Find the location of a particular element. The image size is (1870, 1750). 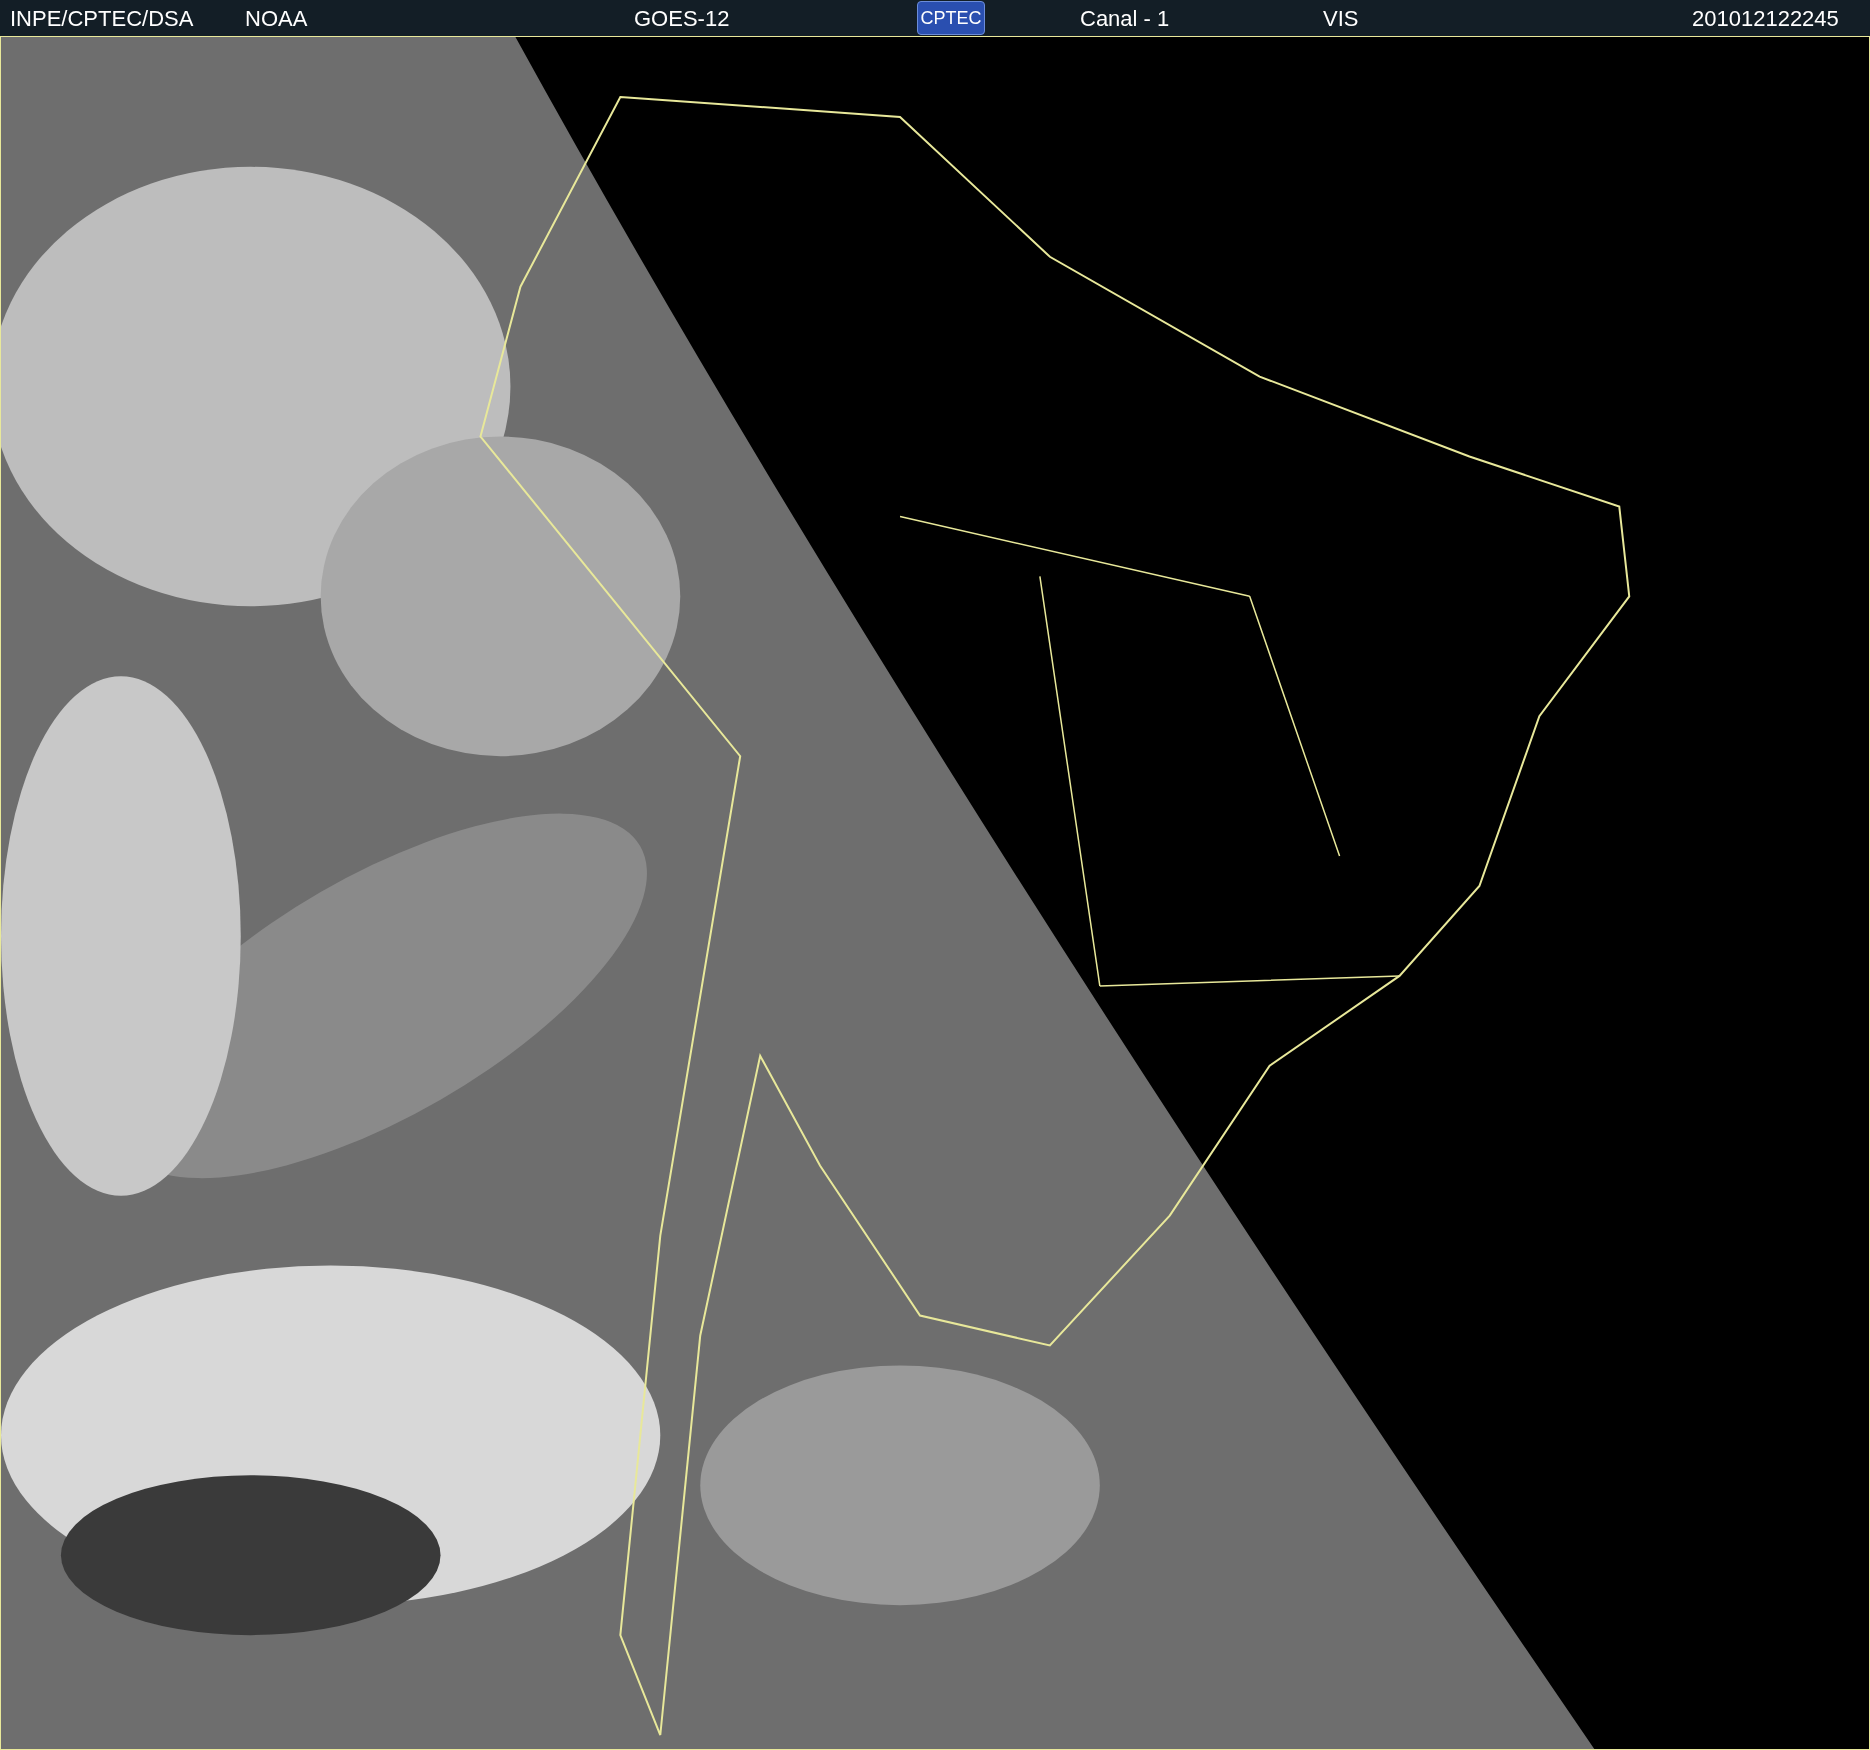

channel-label: Canal - 1 is located at coordinates (1125, 18).